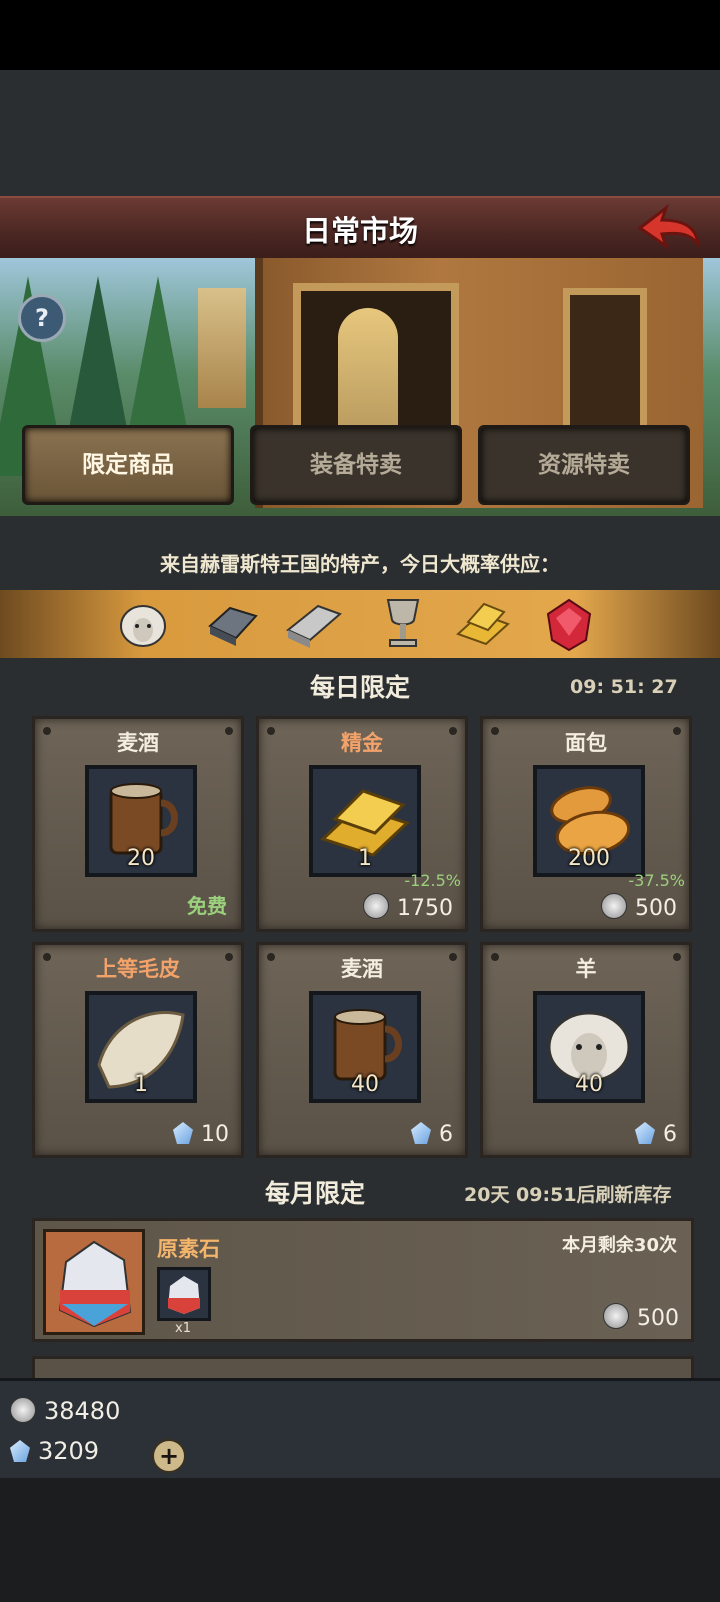 This screenshot has height=1602, width=720. I want to click on header: 日常市场, so click(360, 229).